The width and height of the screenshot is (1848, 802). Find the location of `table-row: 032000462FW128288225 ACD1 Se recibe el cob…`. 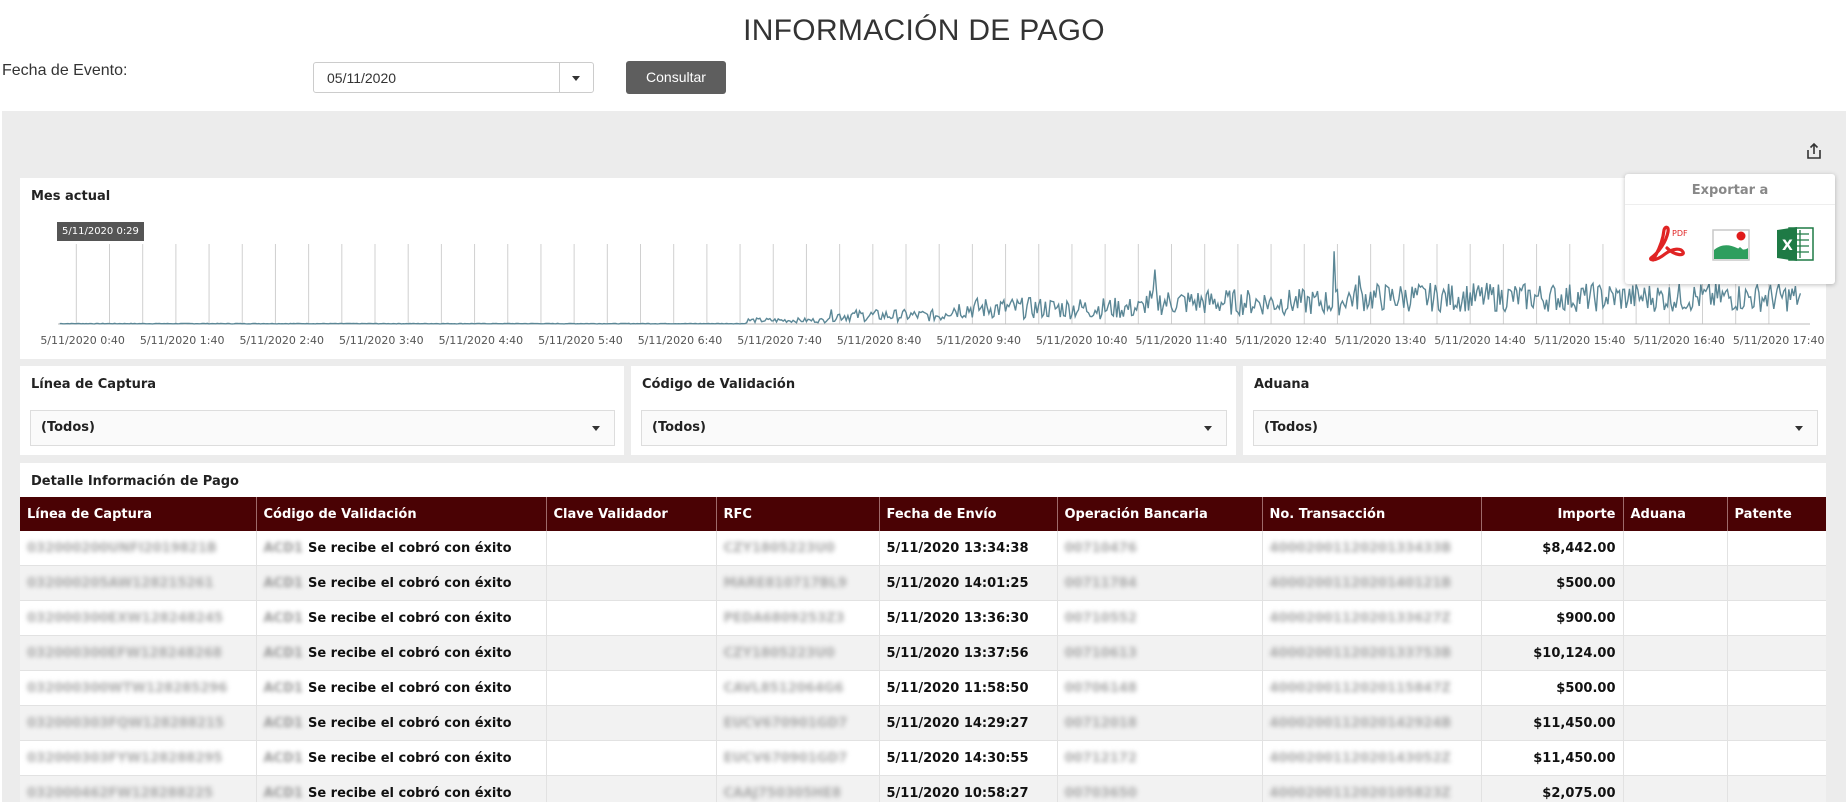

table-row: 032000462FW128288225 ACD1 Se recibe el cob… is located at coordinates (923, 788).